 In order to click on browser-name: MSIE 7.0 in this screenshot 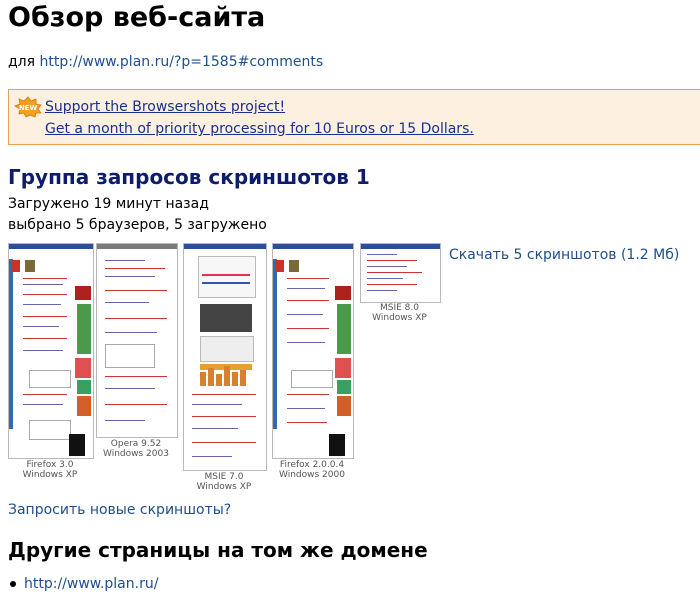, I will do `click(224, 477)`.